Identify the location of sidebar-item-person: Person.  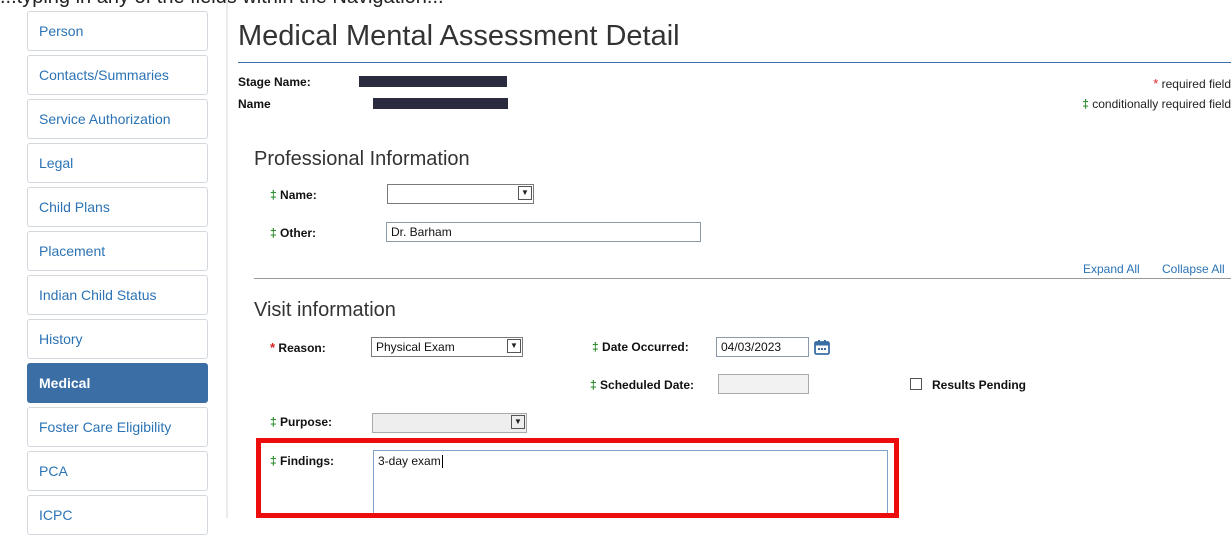
(117, 31).